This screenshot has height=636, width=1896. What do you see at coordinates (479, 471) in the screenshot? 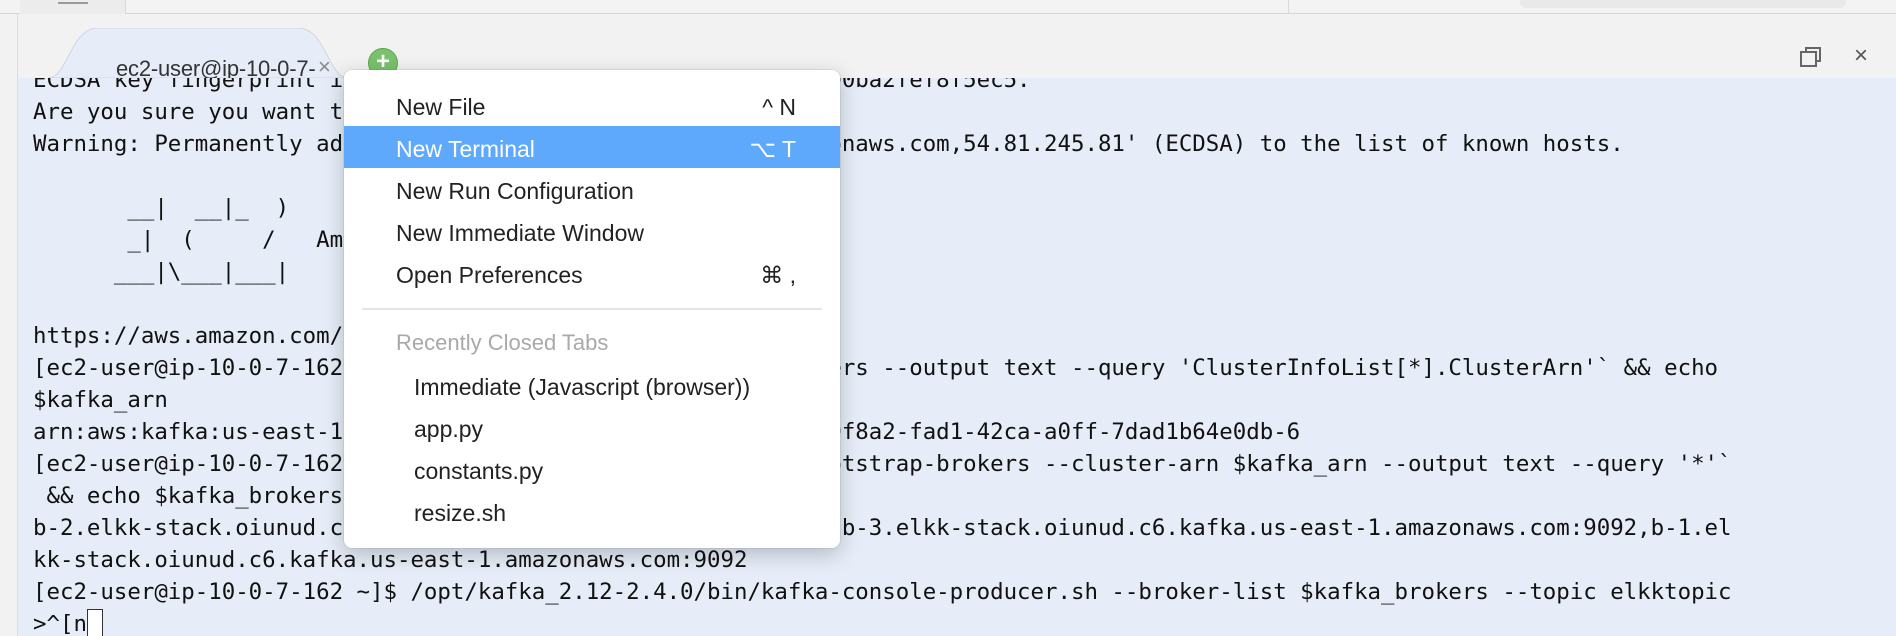
I see `recent-tab-label: constants.py` at bounding box center [479, 471].